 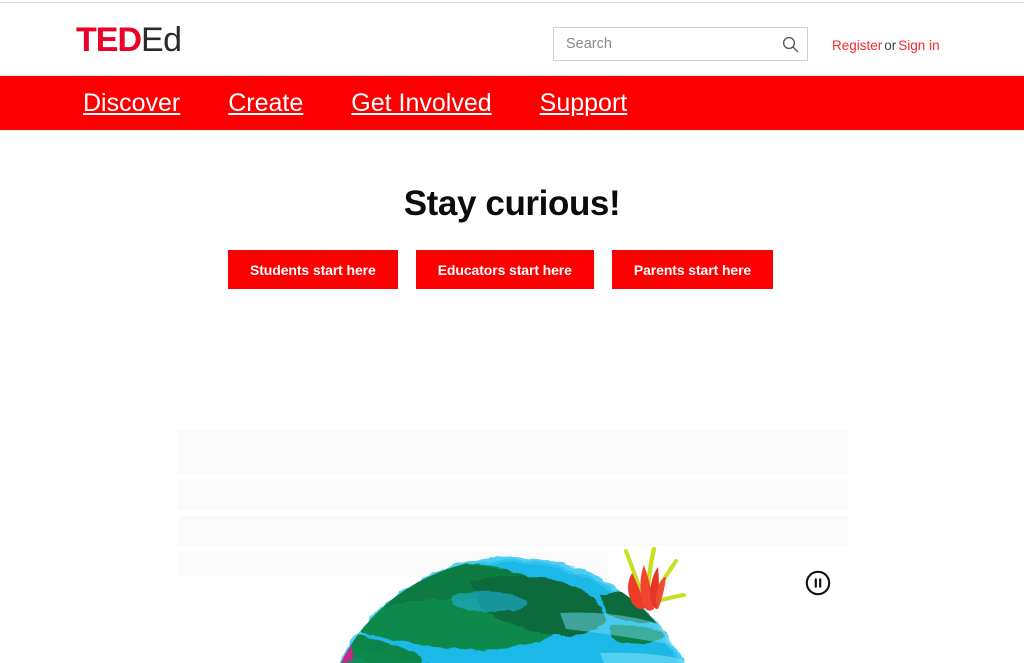 I want to click on nav-item-get-involved: Get Involved, so click(x=421, y=103).